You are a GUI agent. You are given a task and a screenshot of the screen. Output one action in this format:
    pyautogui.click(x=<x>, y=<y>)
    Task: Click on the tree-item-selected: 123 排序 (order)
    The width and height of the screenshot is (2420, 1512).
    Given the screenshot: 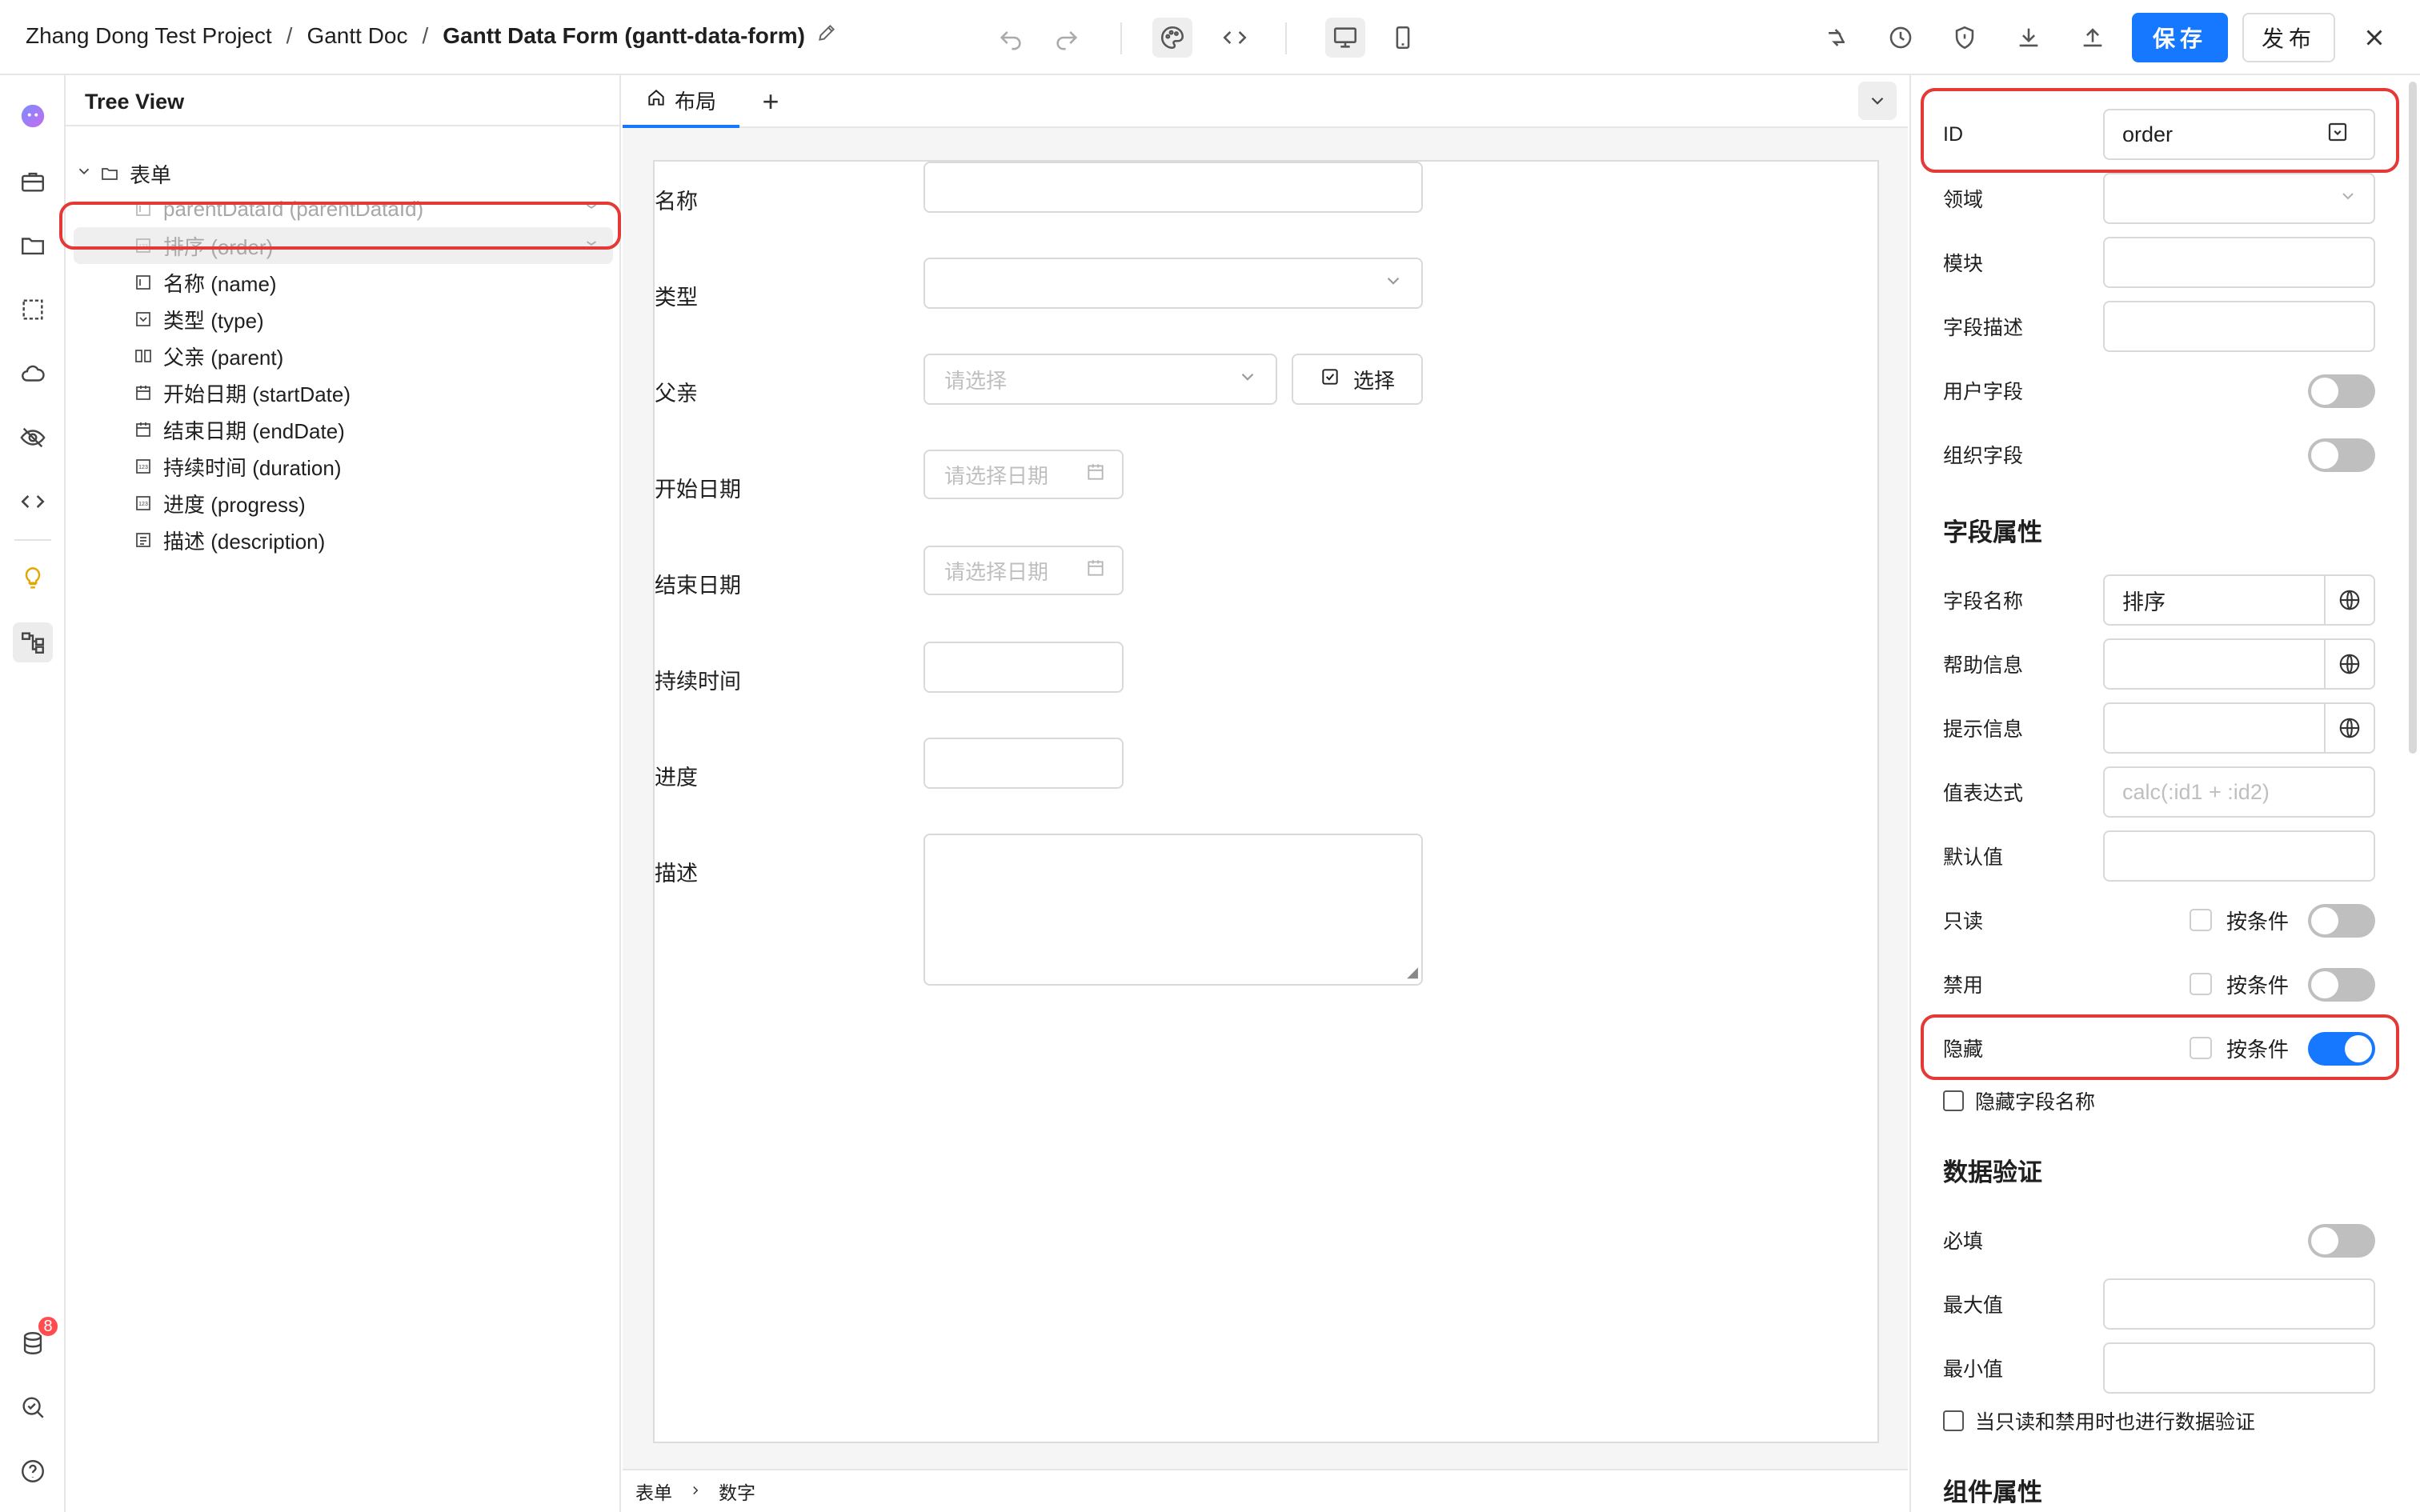 What is the action you would take?
    pyautogui.click(x=343, y=245)
    